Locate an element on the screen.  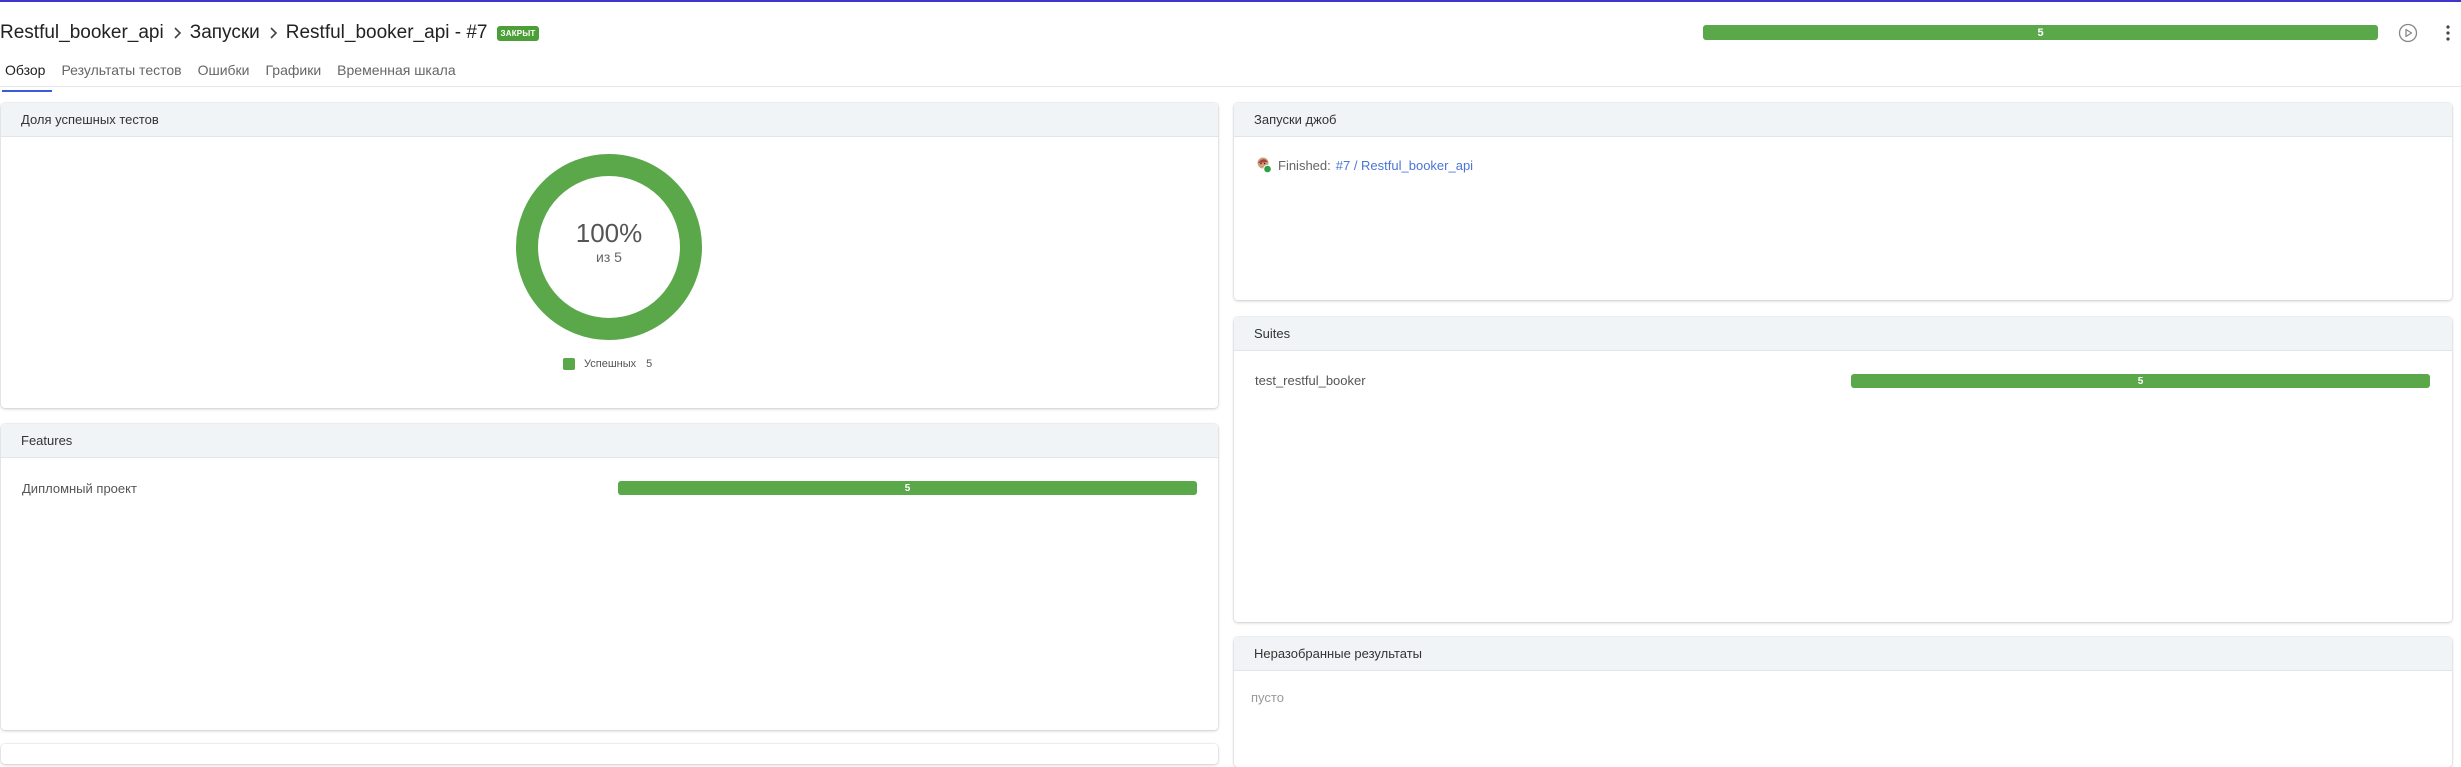
tab-charts: Графики is located at coordinates (294, 73).